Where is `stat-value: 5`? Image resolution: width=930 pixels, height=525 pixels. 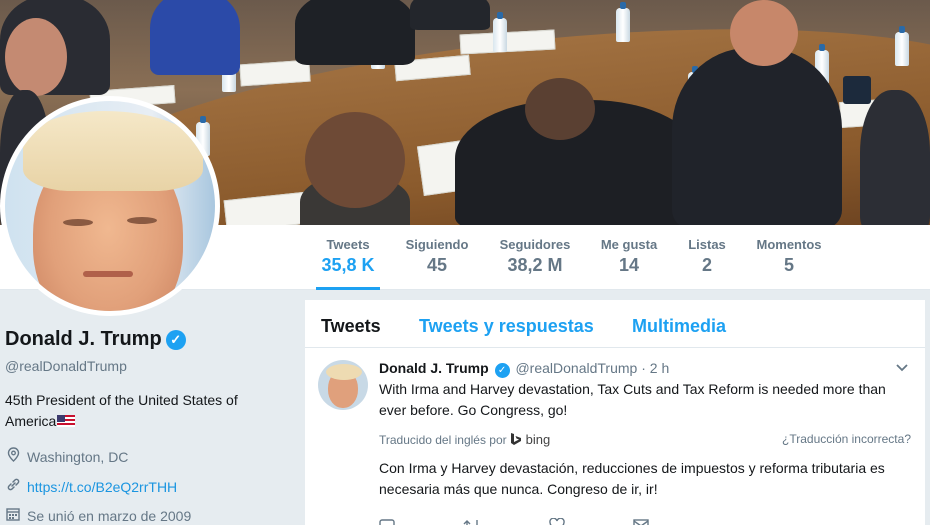 stat-value: 5 is located at coordinates (788, 265).